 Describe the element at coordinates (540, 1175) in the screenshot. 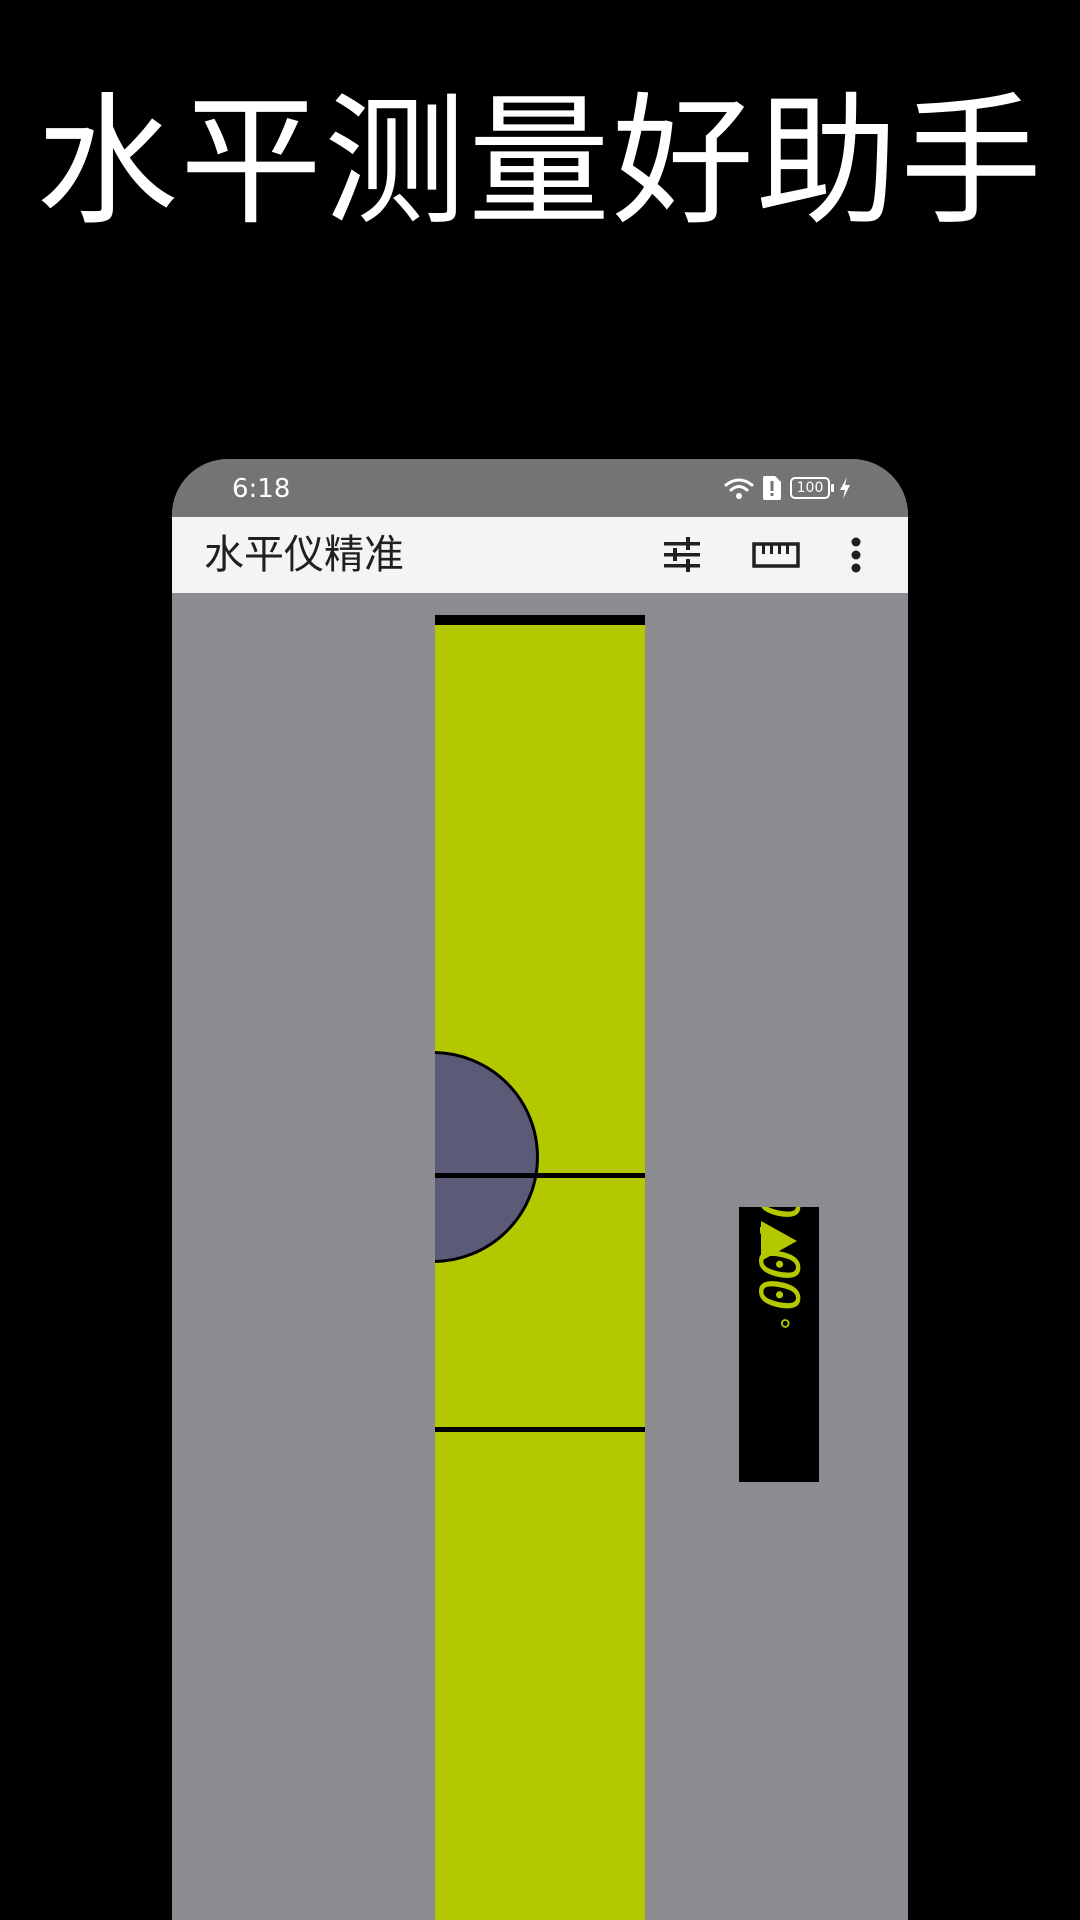

I see `tube-center-line-top` at that location.